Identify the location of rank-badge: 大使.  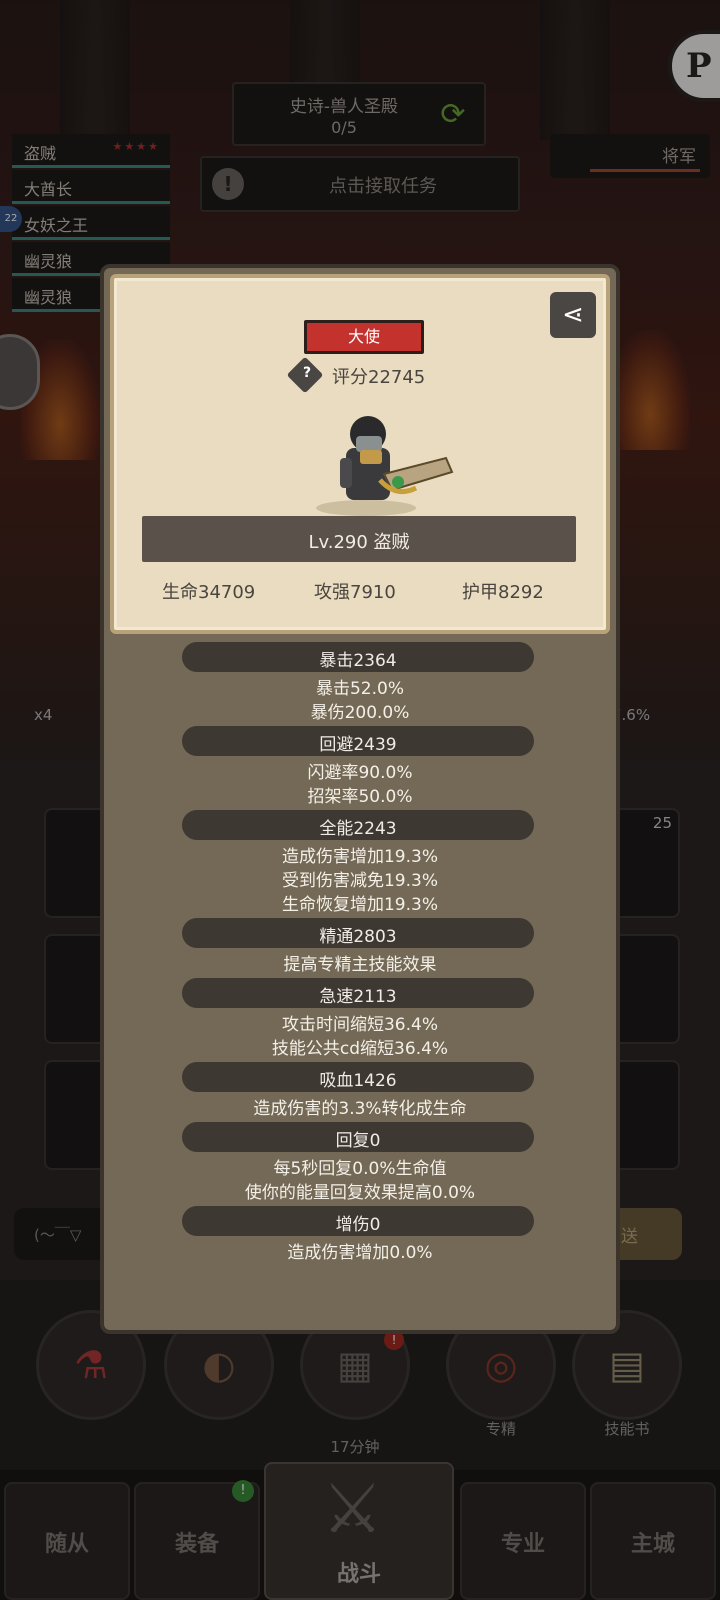
(364, 337).